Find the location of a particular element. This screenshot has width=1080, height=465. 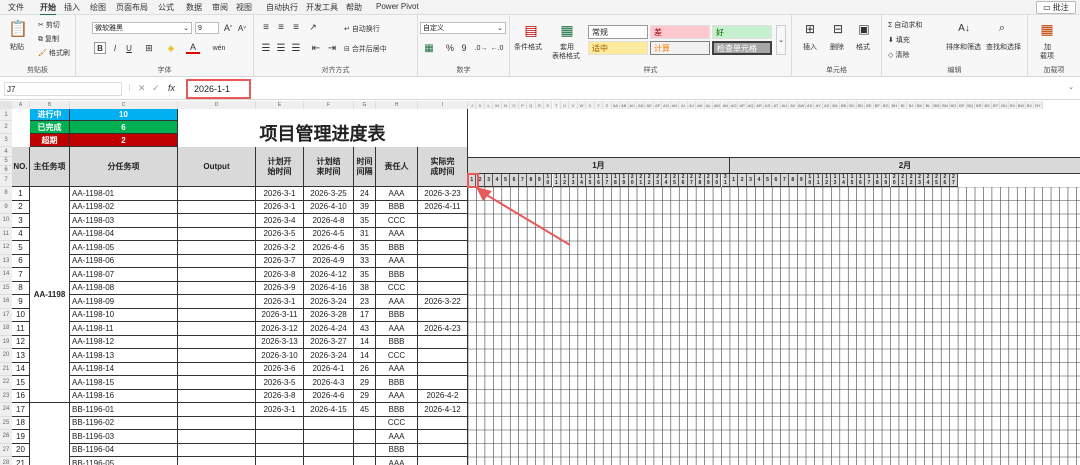

format-cells-button: 格式 is located at coordinates (863, 47).